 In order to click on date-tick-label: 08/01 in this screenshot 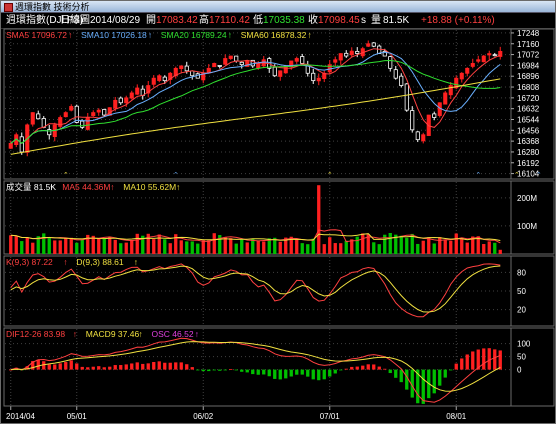, I will do `click(456, 416)`.